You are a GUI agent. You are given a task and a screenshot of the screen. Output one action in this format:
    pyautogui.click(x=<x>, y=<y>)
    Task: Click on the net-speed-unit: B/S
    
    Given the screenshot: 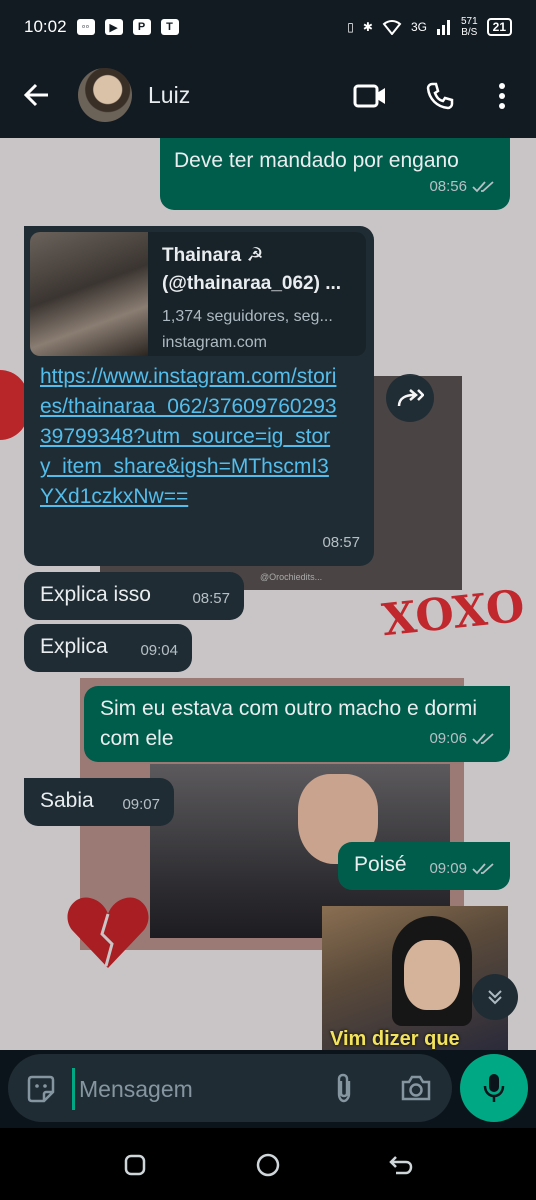 What is the action you would take?
    pyautogui.click(x=469, y=32)
    